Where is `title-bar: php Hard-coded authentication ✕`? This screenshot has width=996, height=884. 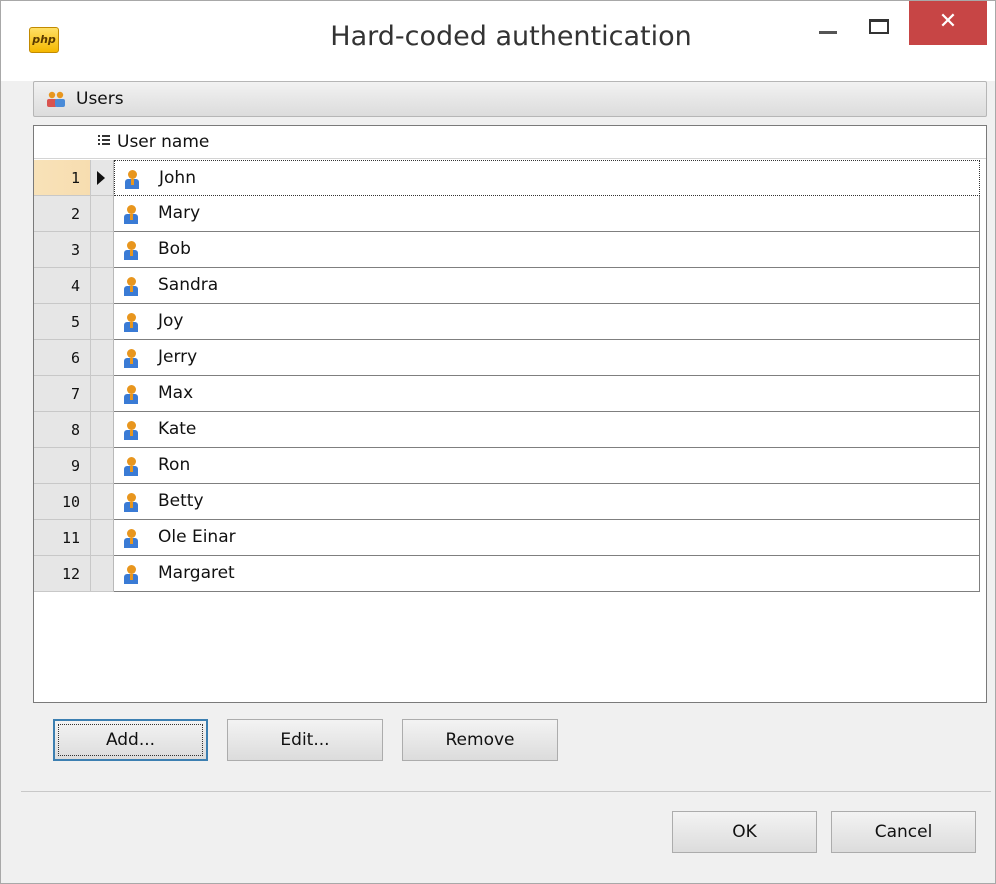 title-bar: php Hard-coded authentication ✕ is located at coordinates (498, 41).